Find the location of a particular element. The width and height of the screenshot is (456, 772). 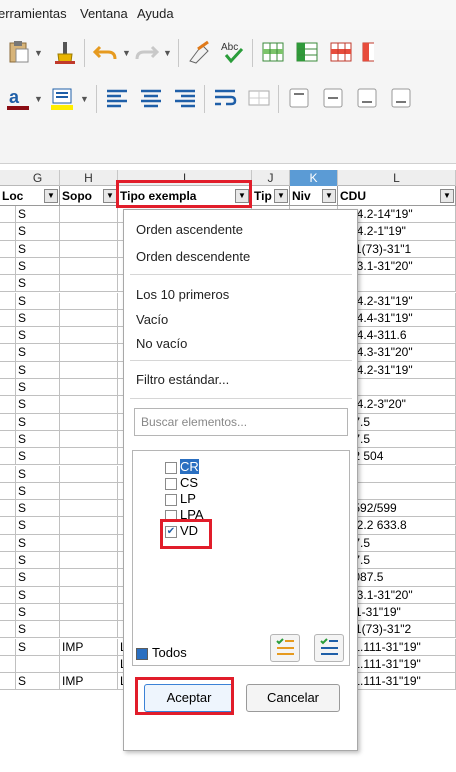

sort-ascending-item: Orden ascendente is located at coordinates (189, 229).